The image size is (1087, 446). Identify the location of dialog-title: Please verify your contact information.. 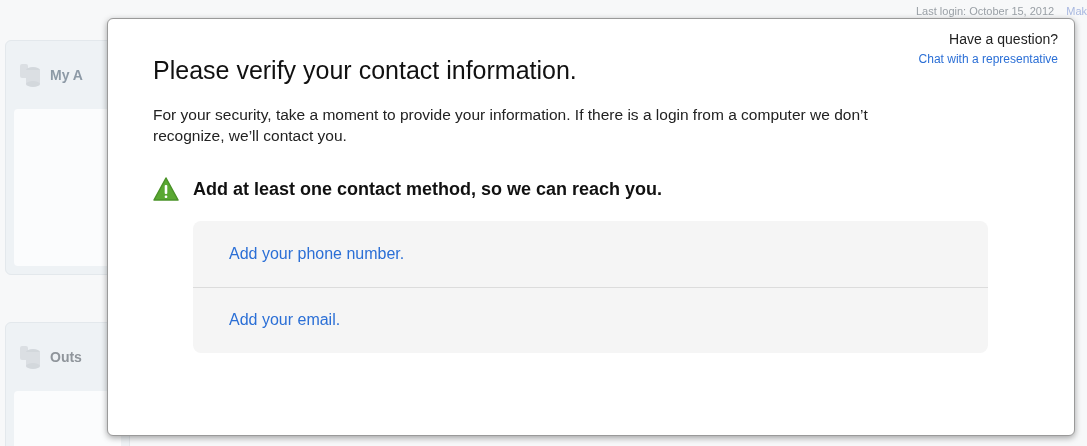
(365, 70).